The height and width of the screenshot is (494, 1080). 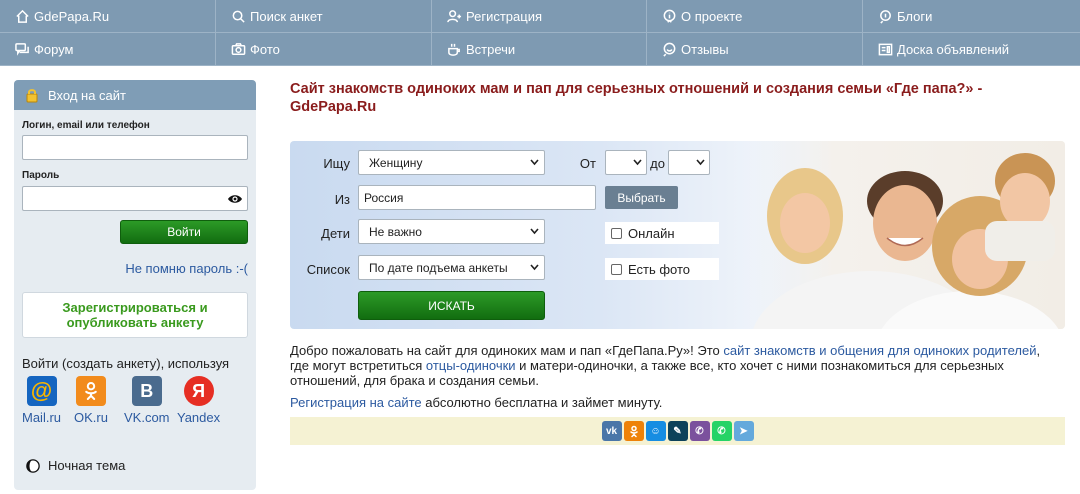 I want to click on share-livejournal-icon: ✎, so click(x=677, y=431).